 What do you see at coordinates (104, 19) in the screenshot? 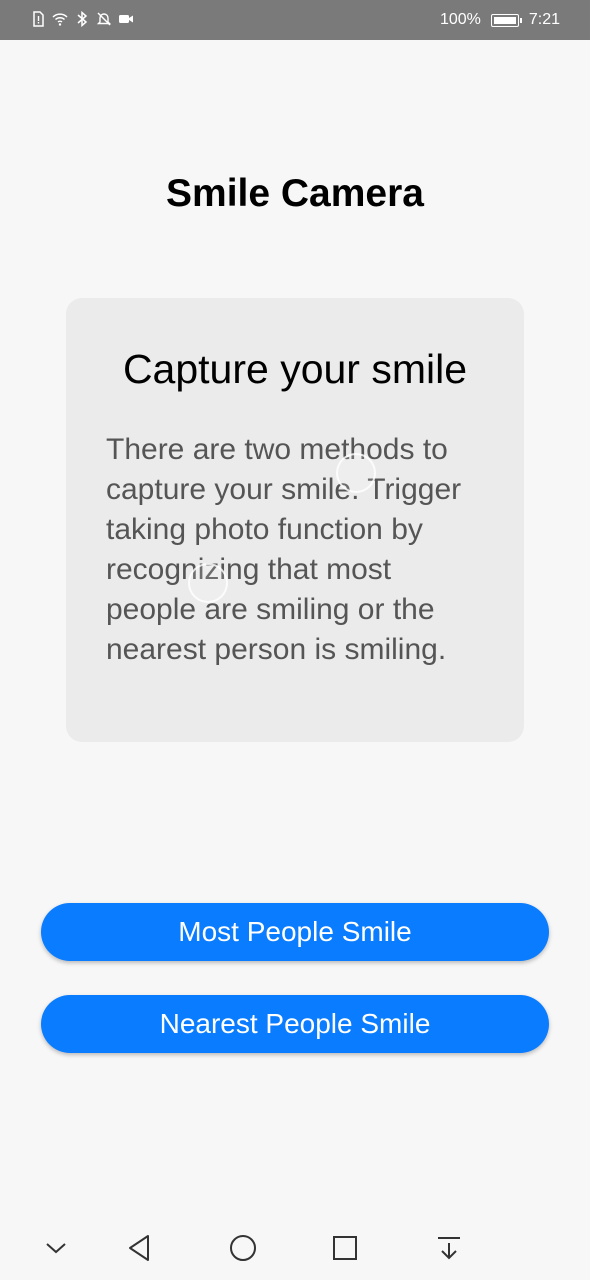
I see `notifications-off-icon` at bounding box center [104, 19].